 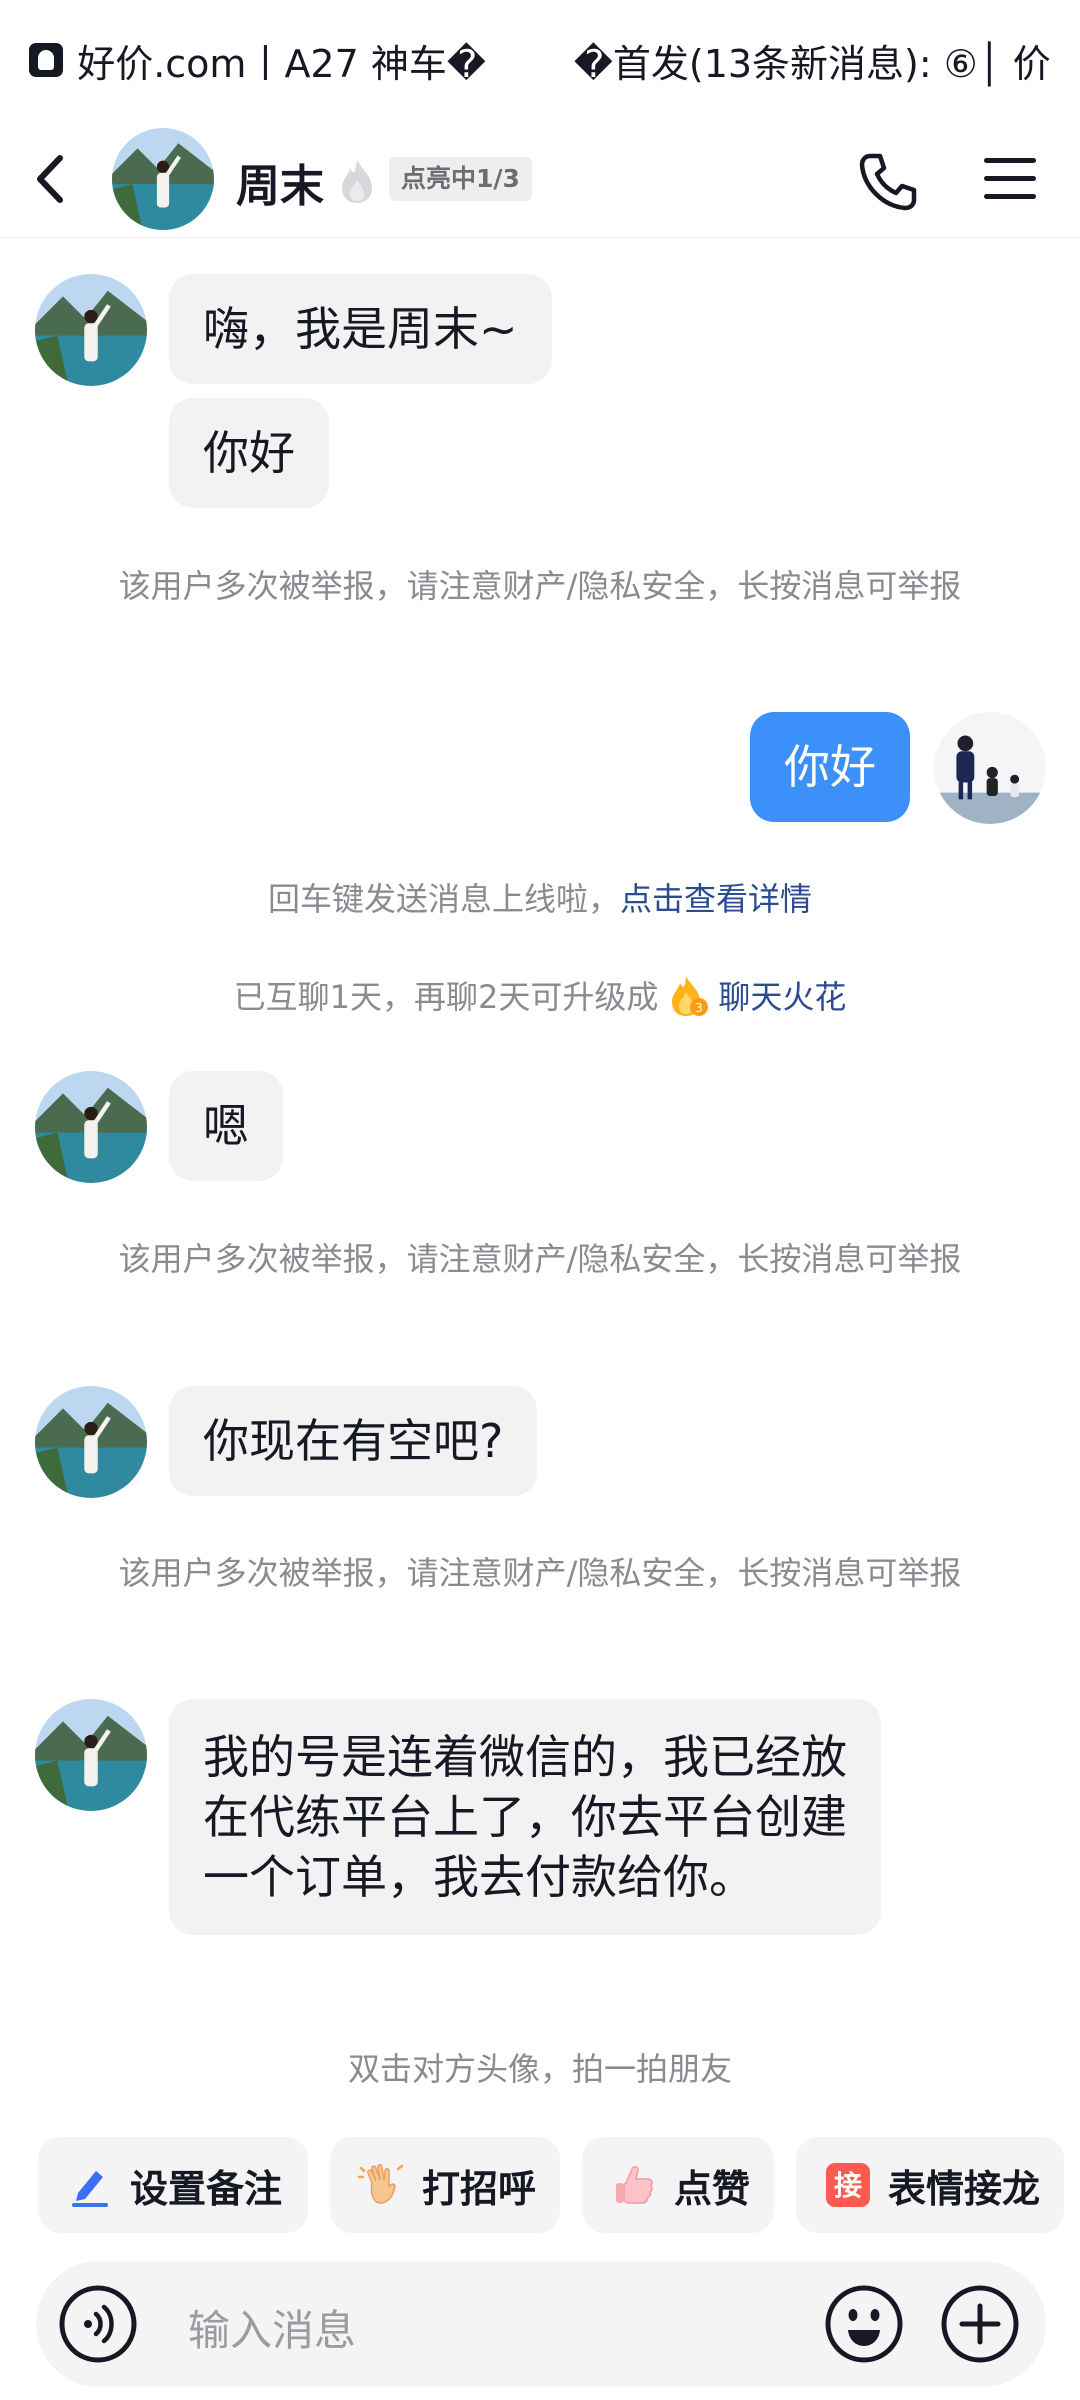 I want to click on spark-notice: 已互聊1天，再聊2天可升级成 3 聊天火花, so click(x=540, y=997).